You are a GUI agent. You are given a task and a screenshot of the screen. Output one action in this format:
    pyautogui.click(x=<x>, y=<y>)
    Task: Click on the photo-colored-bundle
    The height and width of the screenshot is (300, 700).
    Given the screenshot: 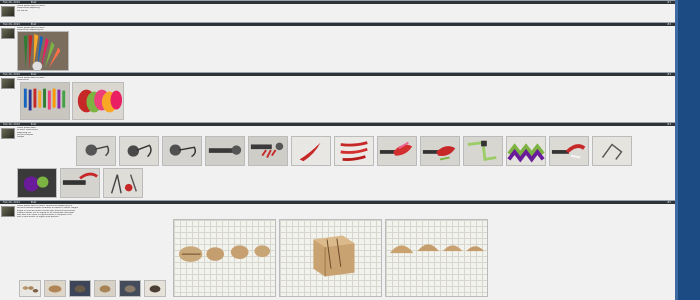 What is the action you would take?
    pyautogui.click(x=98, y=101)
    